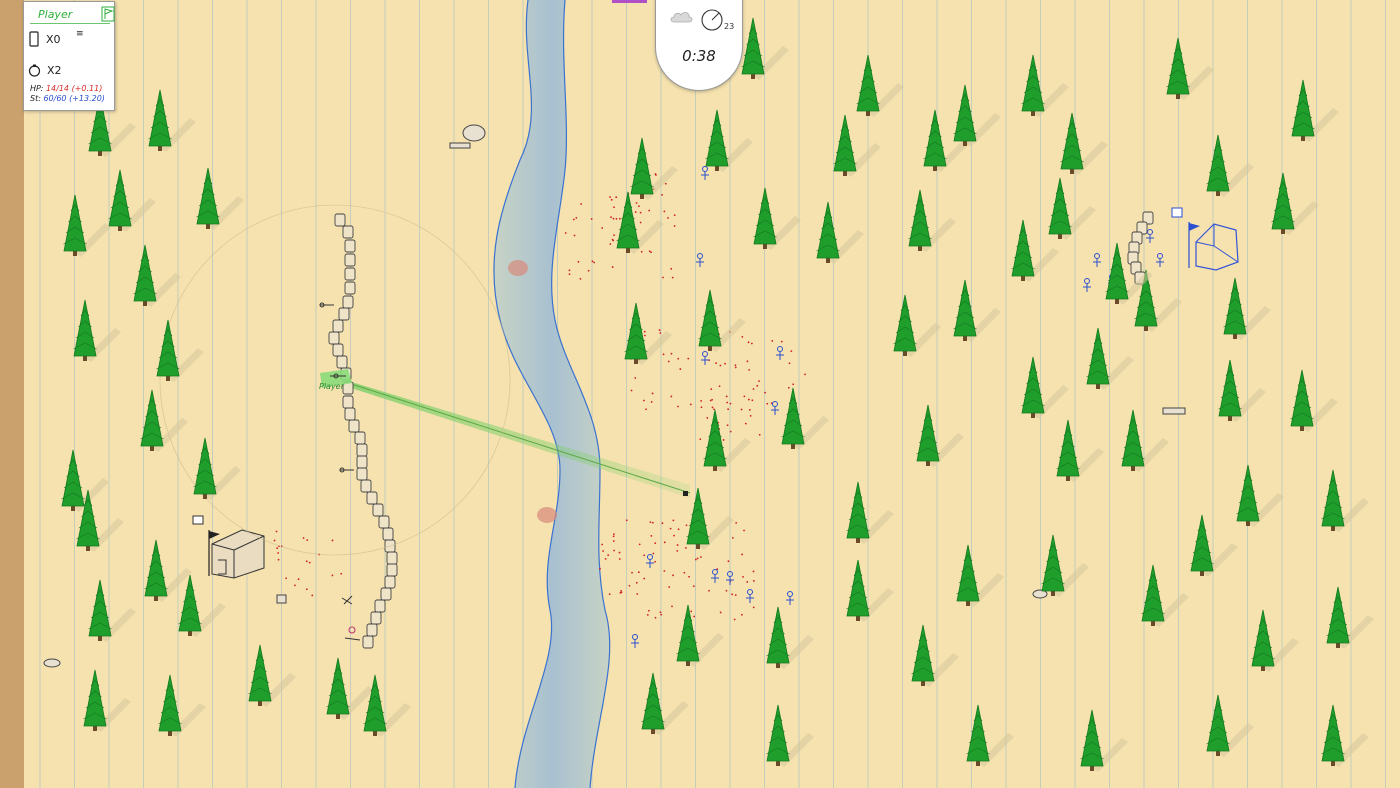  I want to click on grenade-count-row: X2, so click(45, 70).